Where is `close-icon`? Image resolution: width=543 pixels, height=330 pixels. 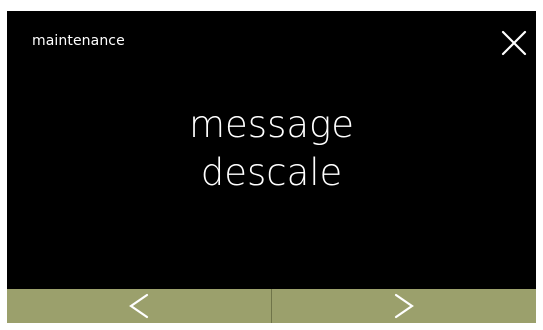
close-icon is located at coordinates (514, 43).